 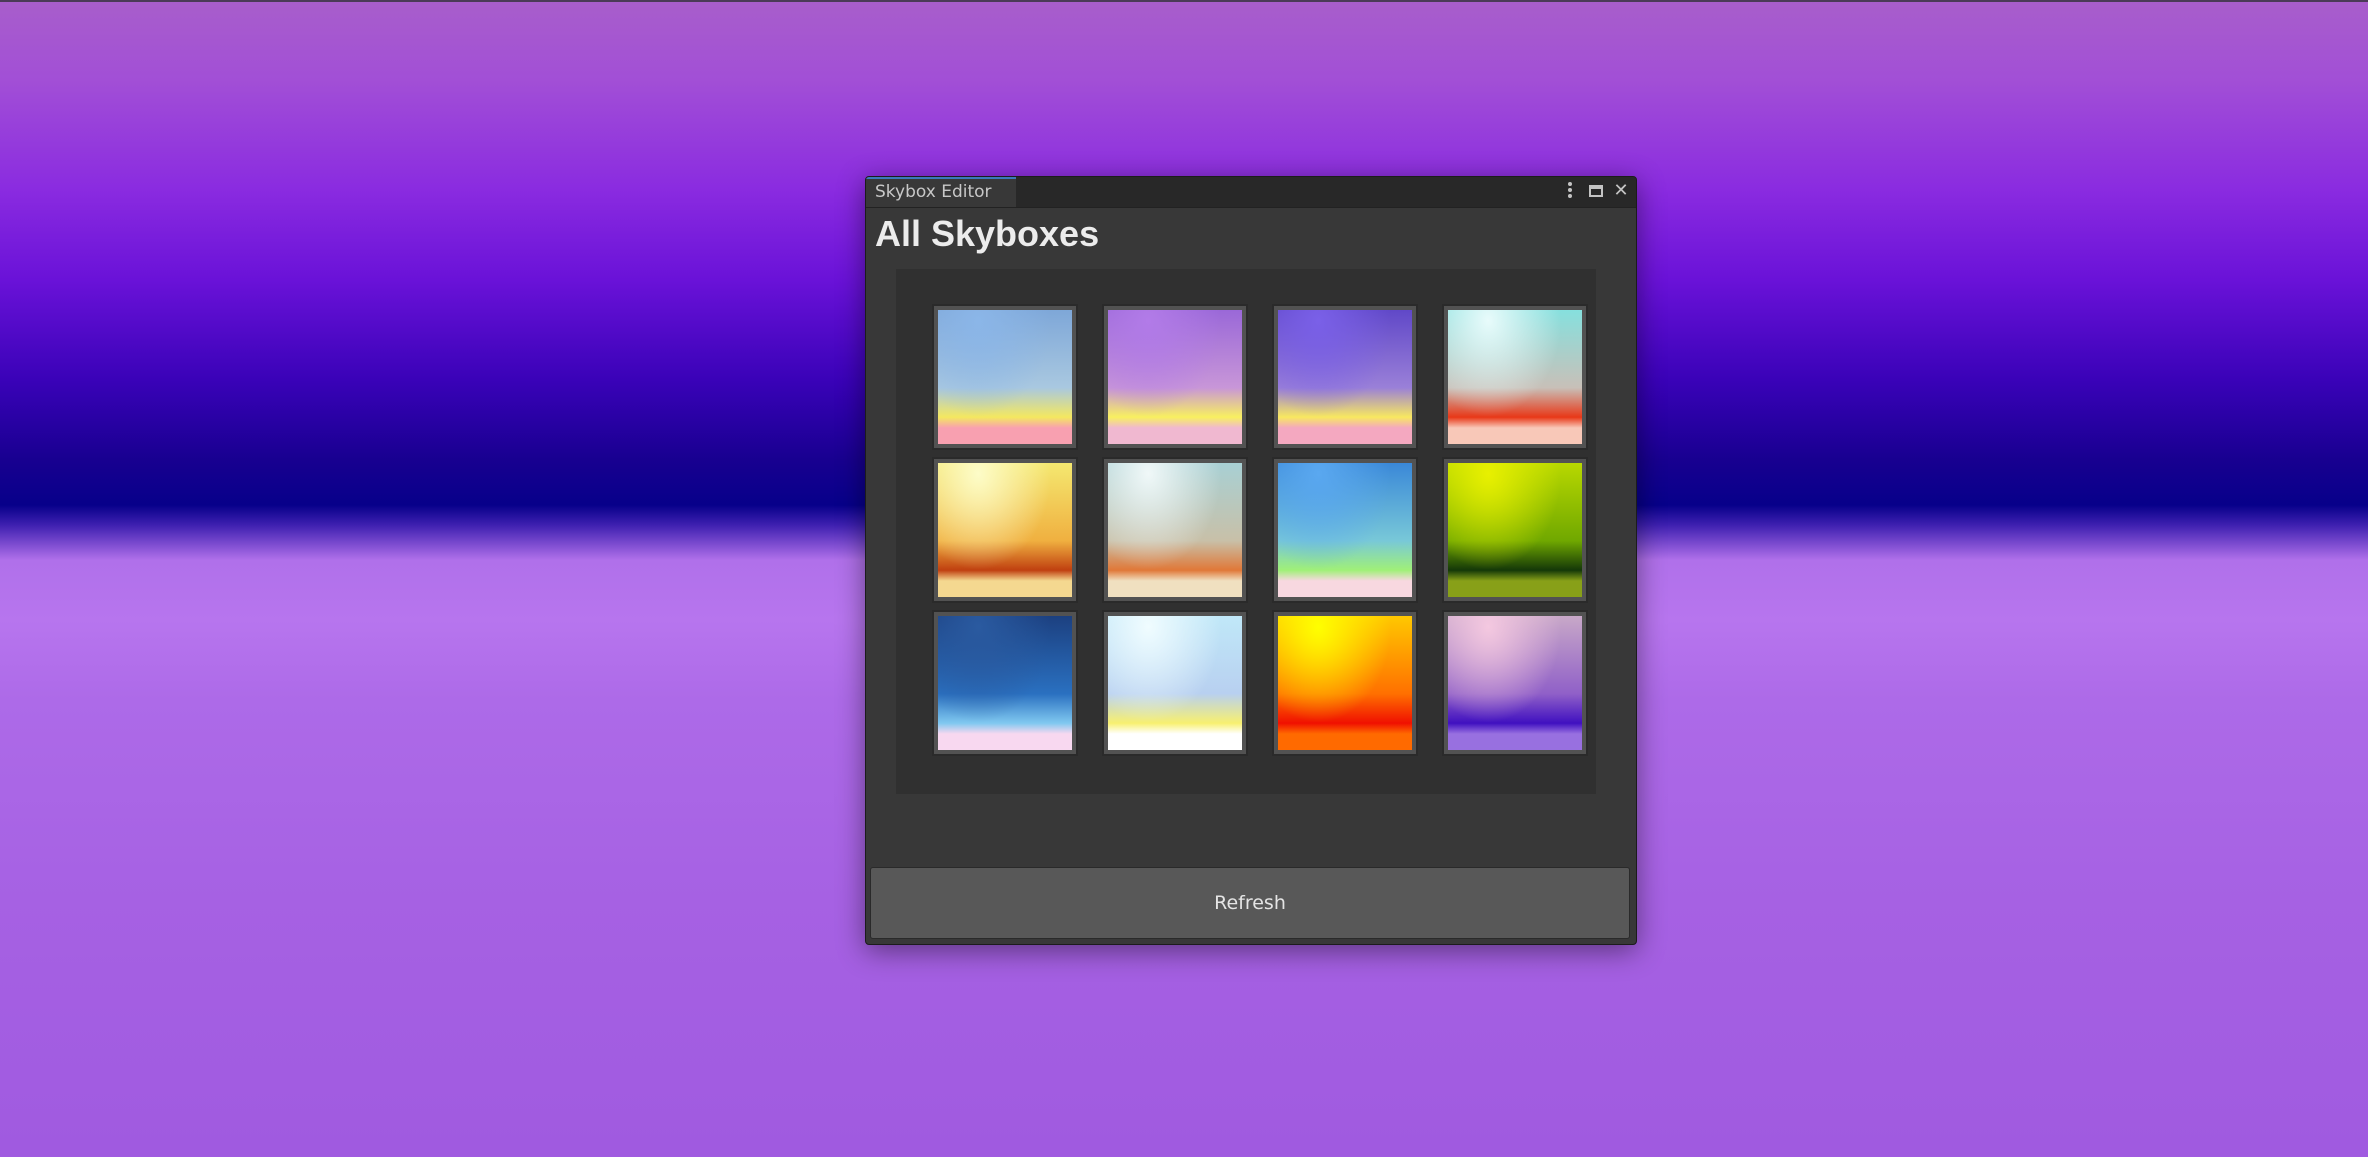 I want to click on window-titlebar: Skybox Editor ✕, so click(x=1251, y=192).